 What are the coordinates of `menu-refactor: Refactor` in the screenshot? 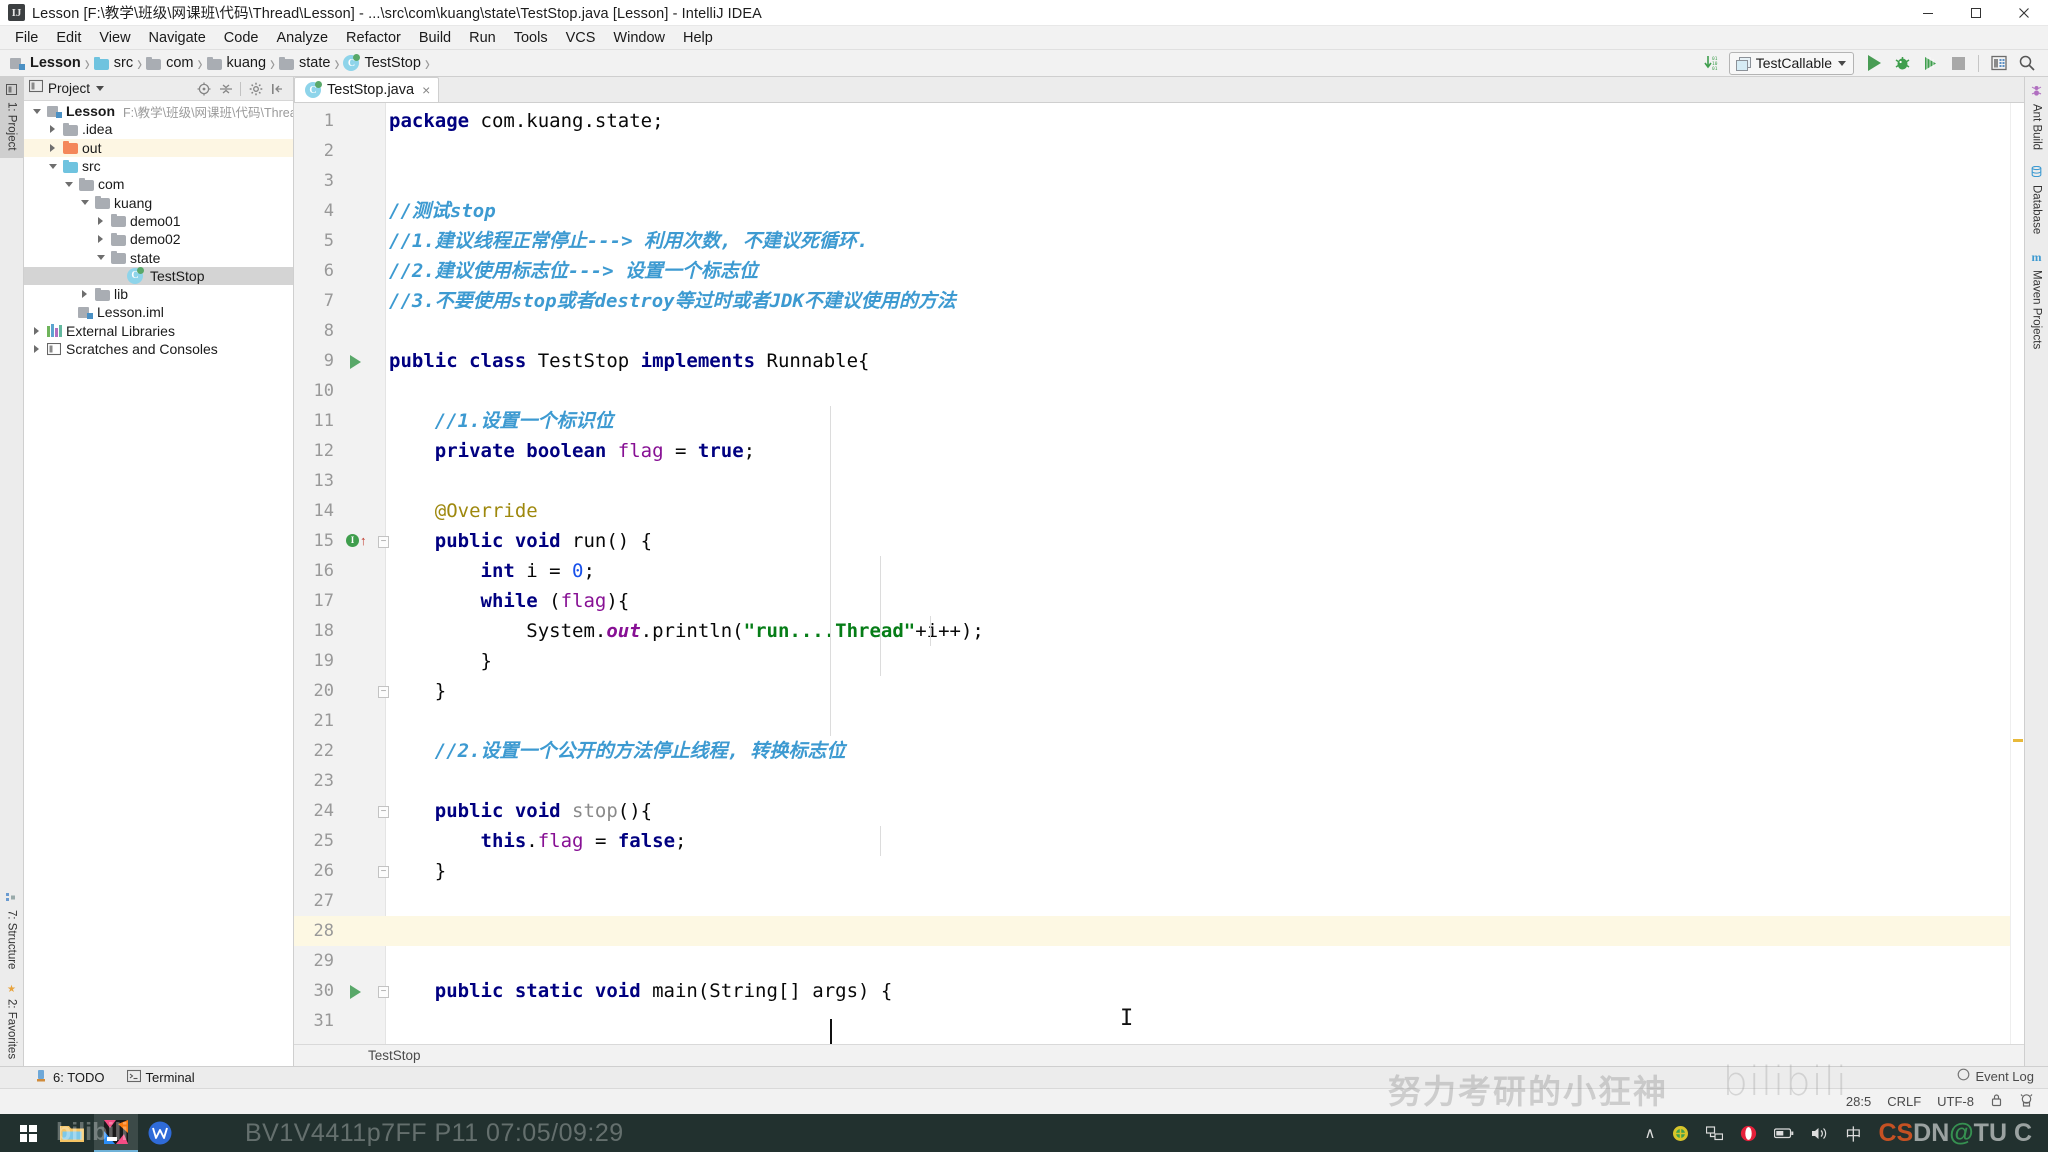 It's located at (373, 38).